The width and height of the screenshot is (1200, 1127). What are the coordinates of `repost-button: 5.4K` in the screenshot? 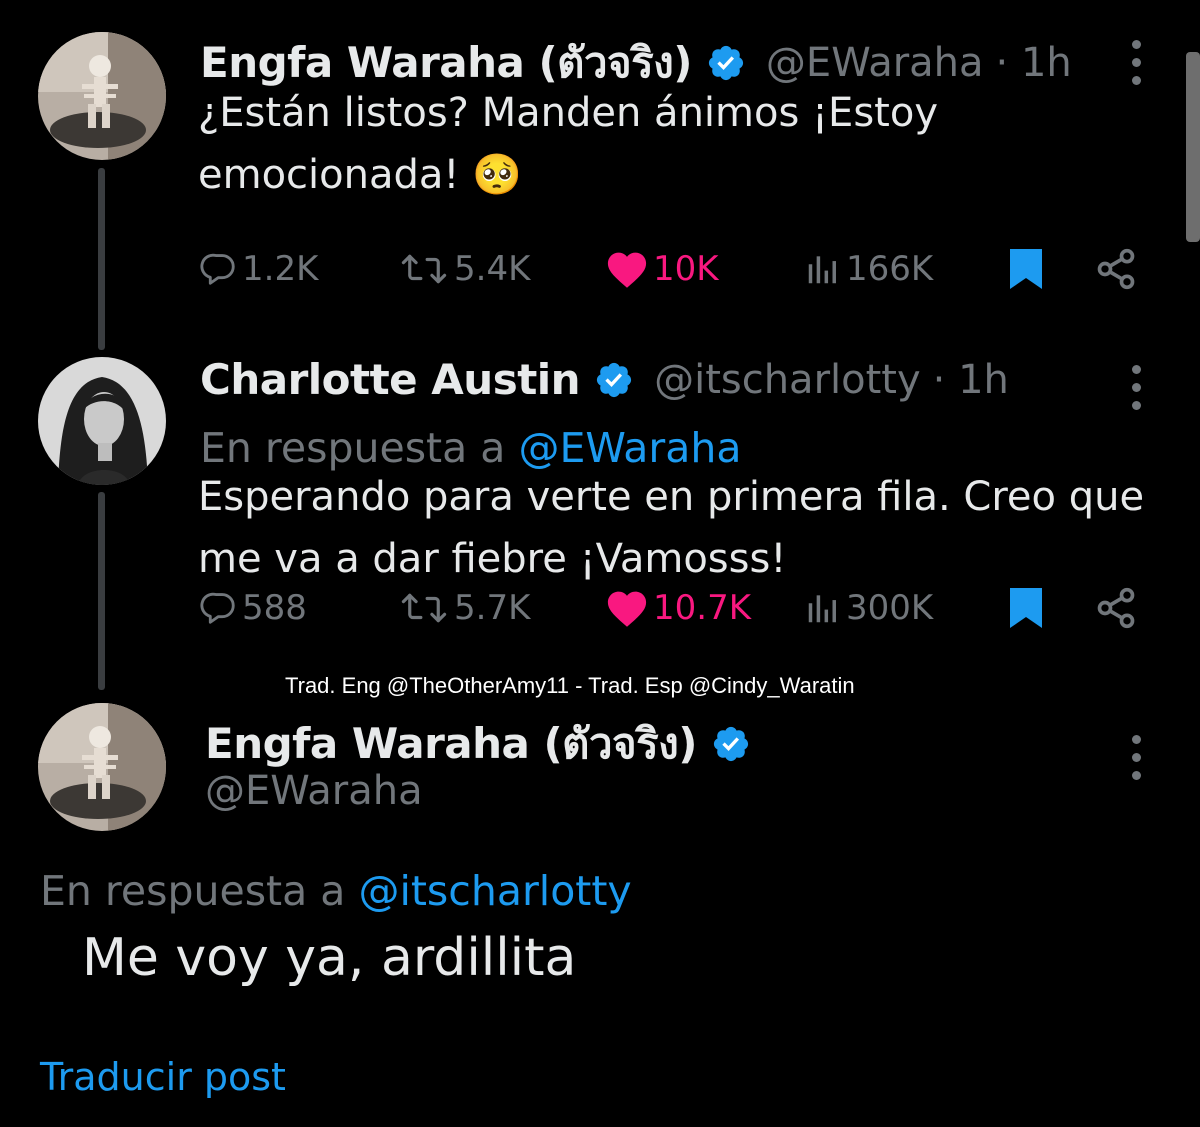 It's located at (464, 269).